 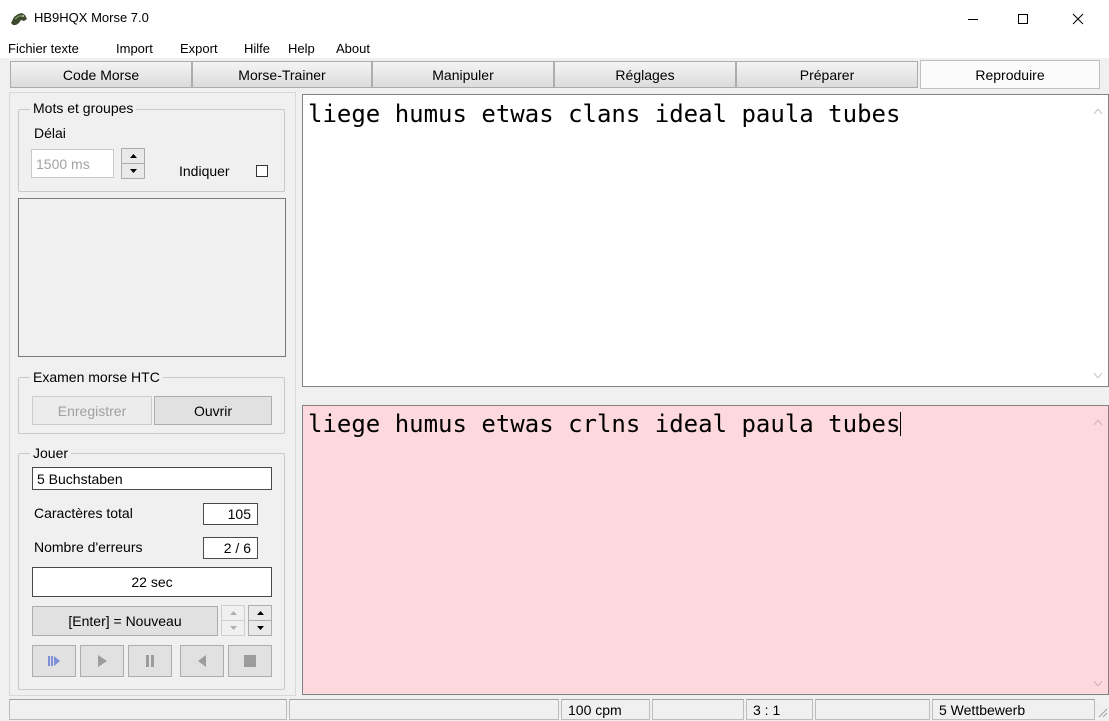 What do you see at coordinates (1102, 712) in the screenshot?
I see `resize-grip-icon` at bounding box center [1102, 712].